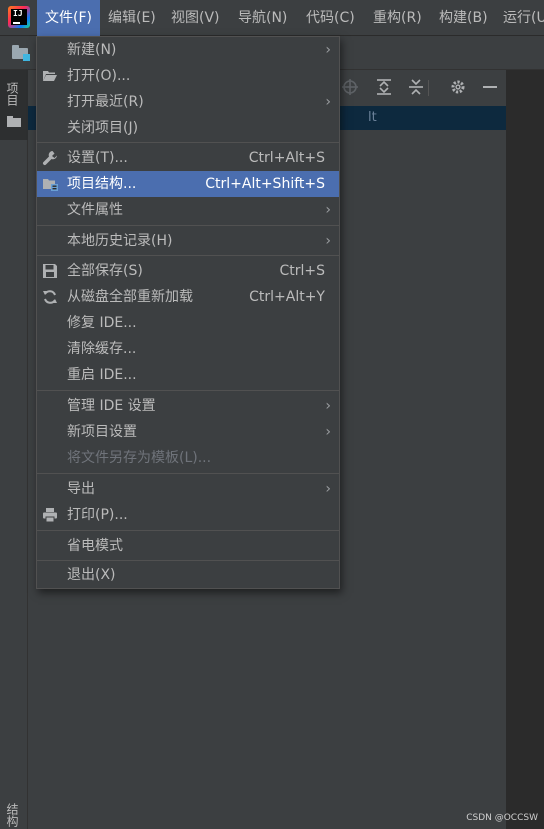  I want to click on wrench-icon, so click(50, 158).